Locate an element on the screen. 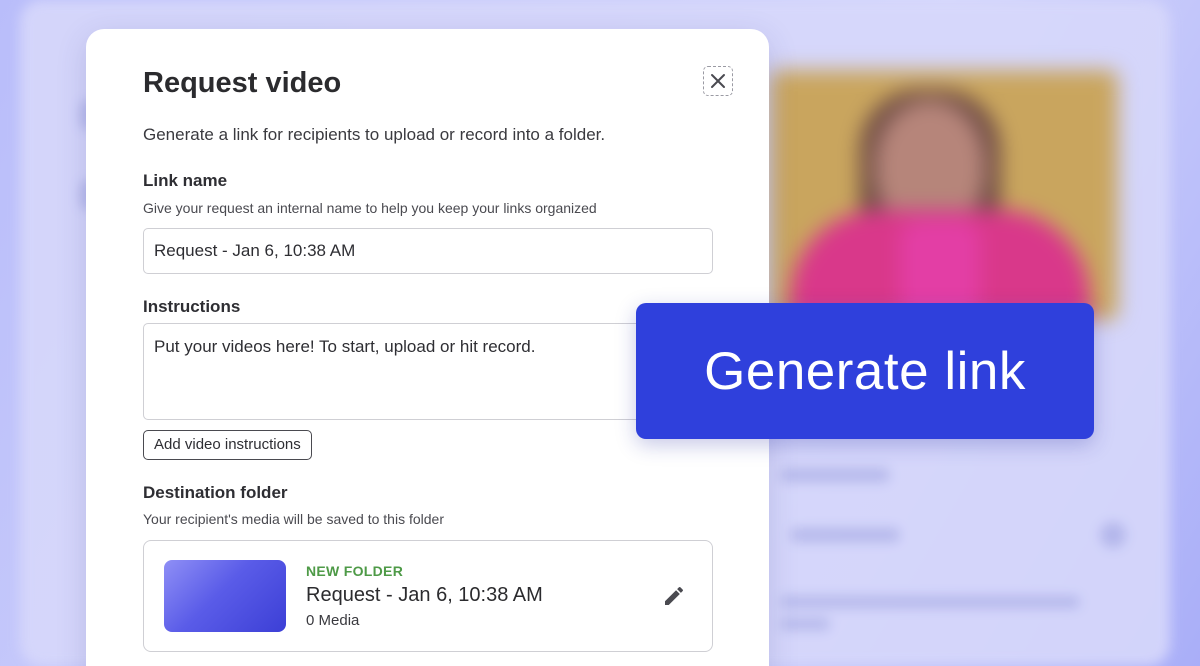 The image size is (1200, 666). folder-thumbnail is located at coordinates (225, 596).